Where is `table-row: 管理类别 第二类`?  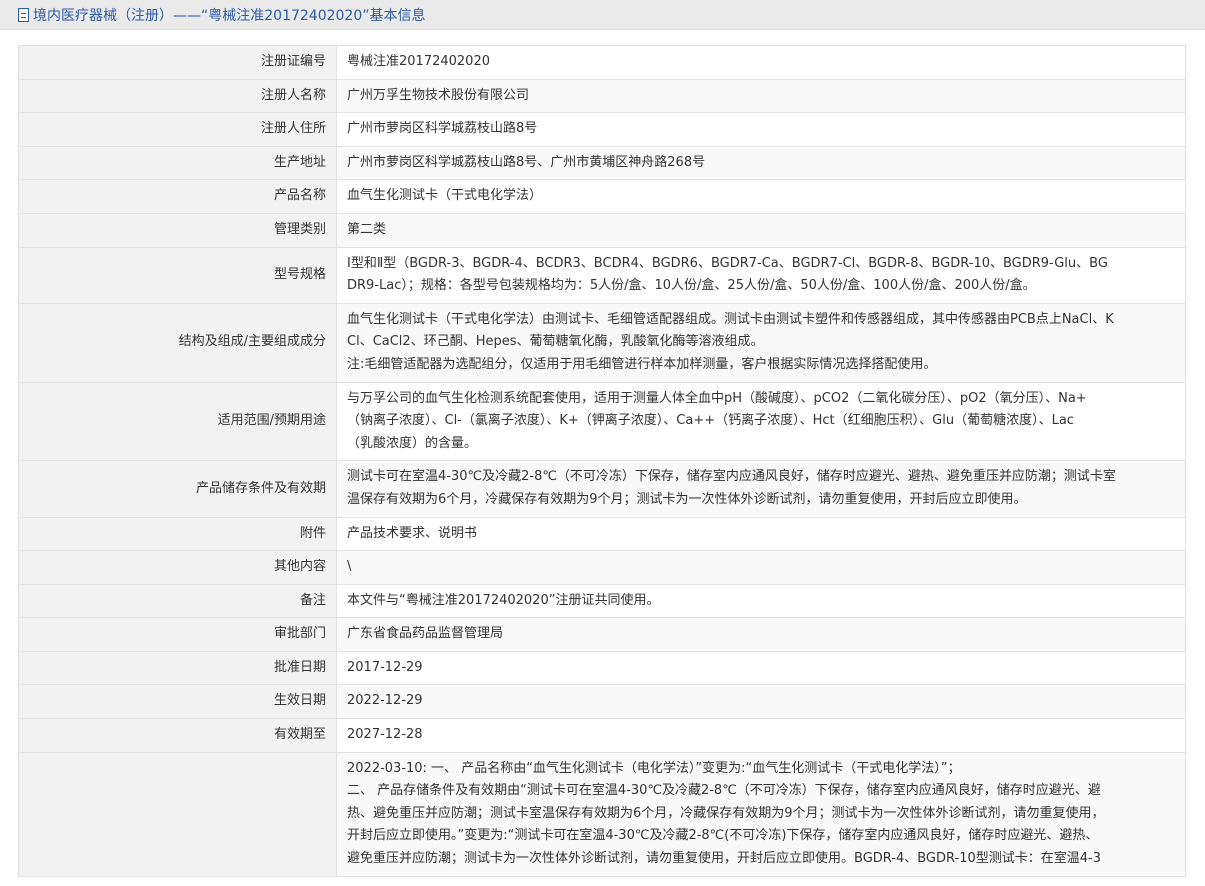
table-row: 管理类别 第二类 is located at coordinates (602, 230).